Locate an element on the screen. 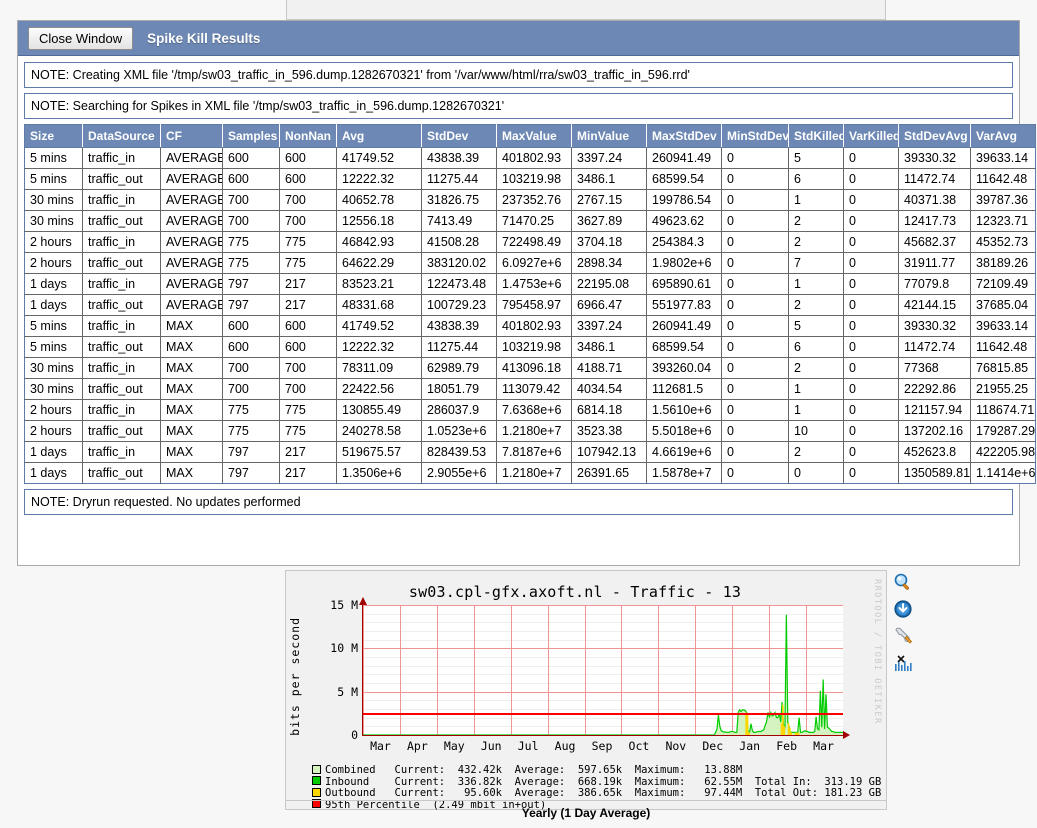 The width and height of the screenshot is (1037, 828). cell-maxstddev: 1.5610e+6 is located at coordinates (684, 410).